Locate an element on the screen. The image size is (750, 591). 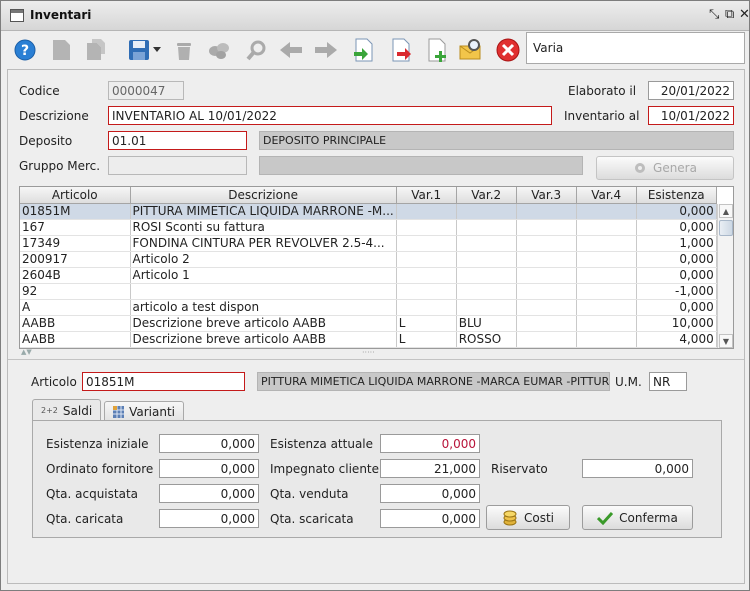
table-row: 200917 Articolo 2 0,000 is located at coordinates (368, 259).